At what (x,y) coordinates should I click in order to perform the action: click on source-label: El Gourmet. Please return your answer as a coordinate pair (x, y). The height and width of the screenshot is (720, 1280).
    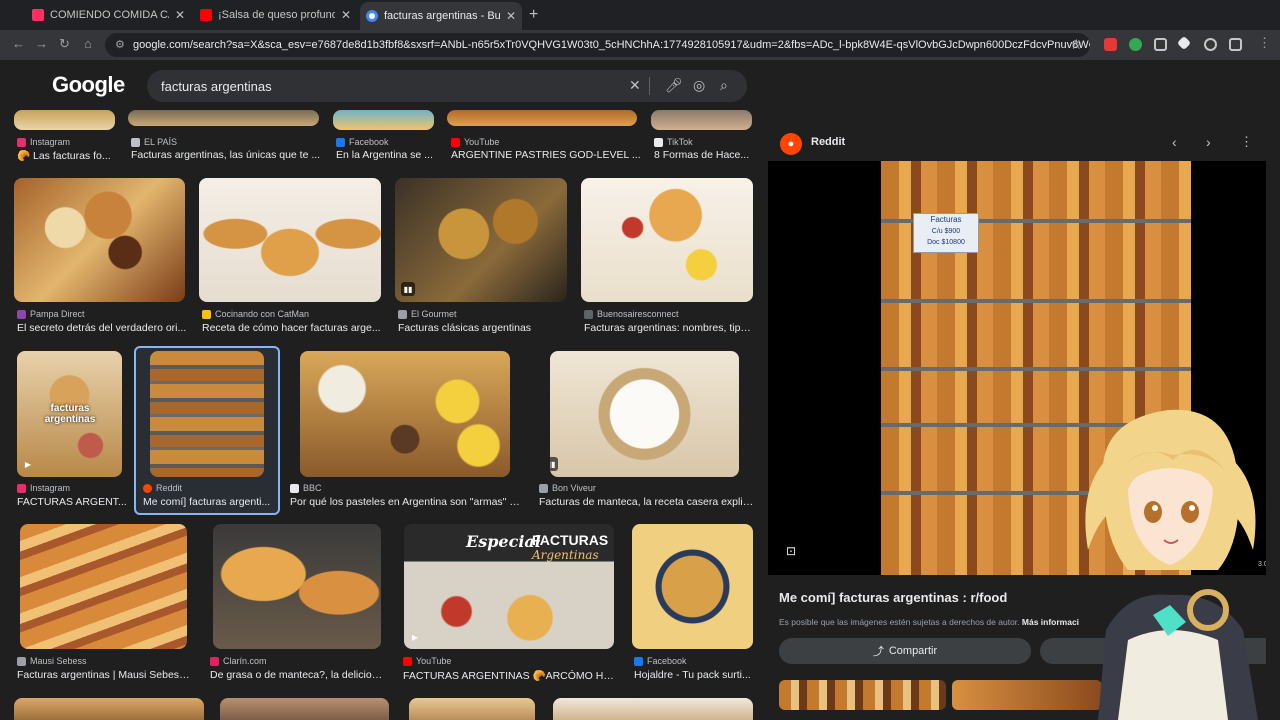
    Looking at the image, I should click on (434, 314).